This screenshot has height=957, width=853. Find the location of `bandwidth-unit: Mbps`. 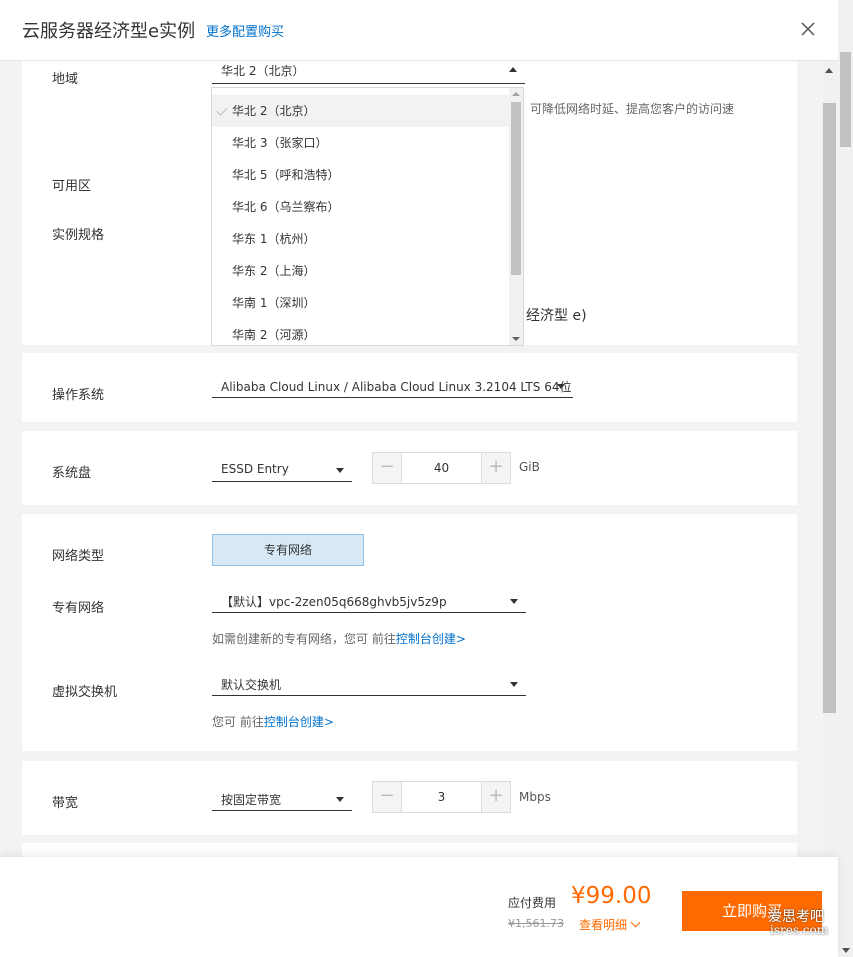

bandwidth-unit: Mbps is located at coordinates (535, 797).